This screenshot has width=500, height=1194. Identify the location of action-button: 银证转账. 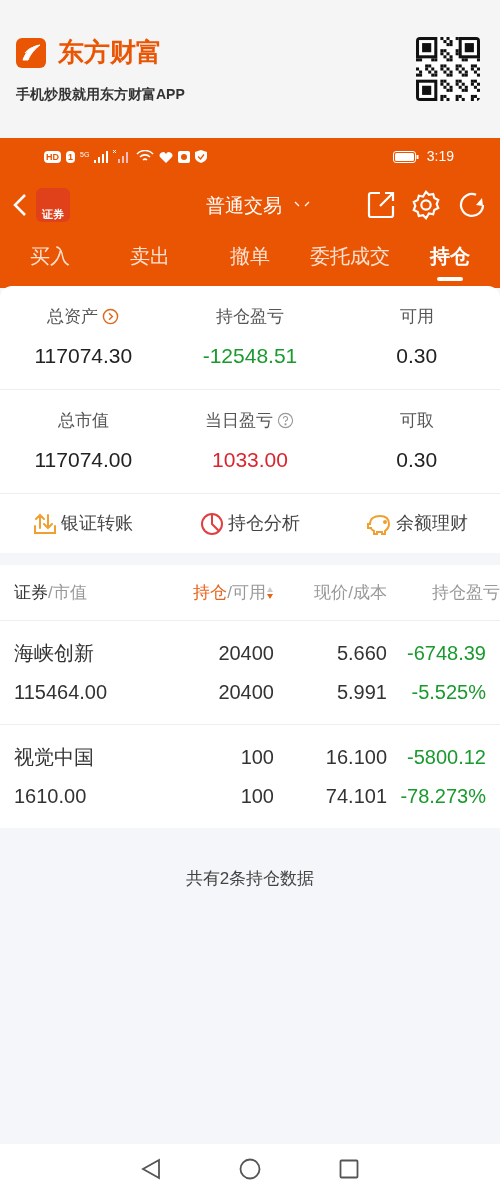
(83, 523).